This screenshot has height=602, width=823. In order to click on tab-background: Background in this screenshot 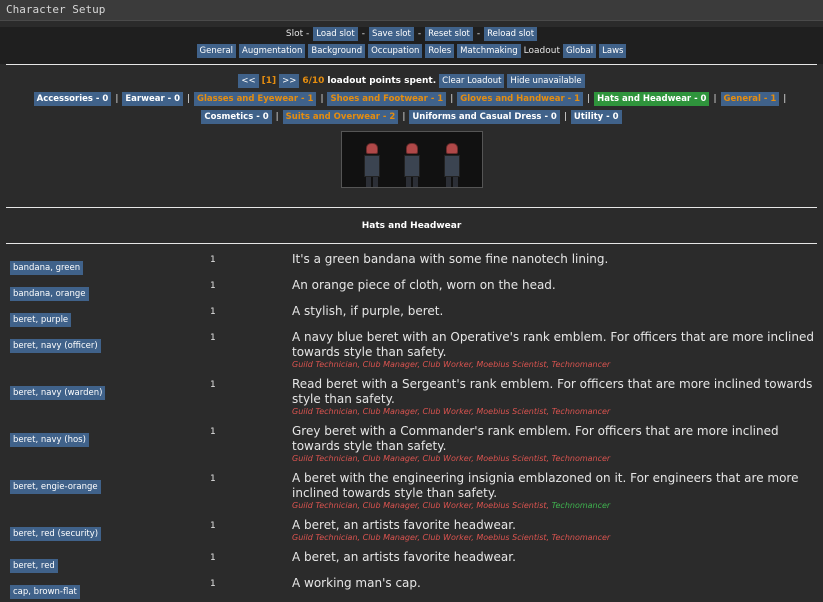, I will do `click(337, 51)`.